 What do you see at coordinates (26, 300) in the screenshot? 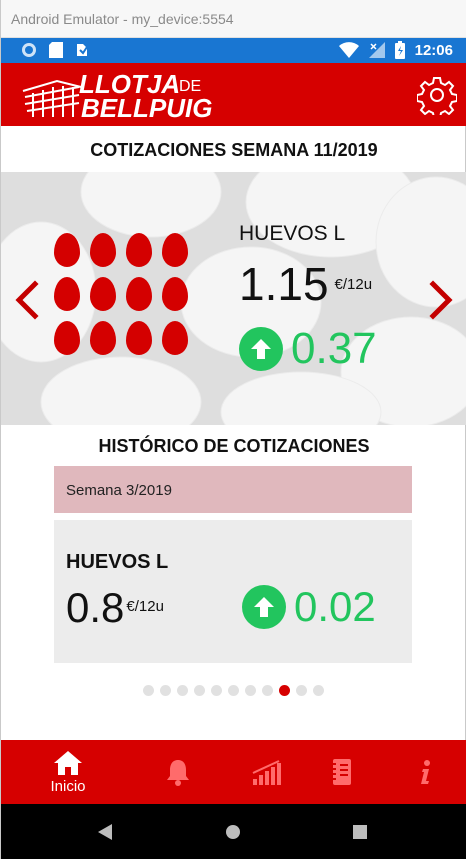
I see `previous-arrow-icon` at bounding box center [26, 300].